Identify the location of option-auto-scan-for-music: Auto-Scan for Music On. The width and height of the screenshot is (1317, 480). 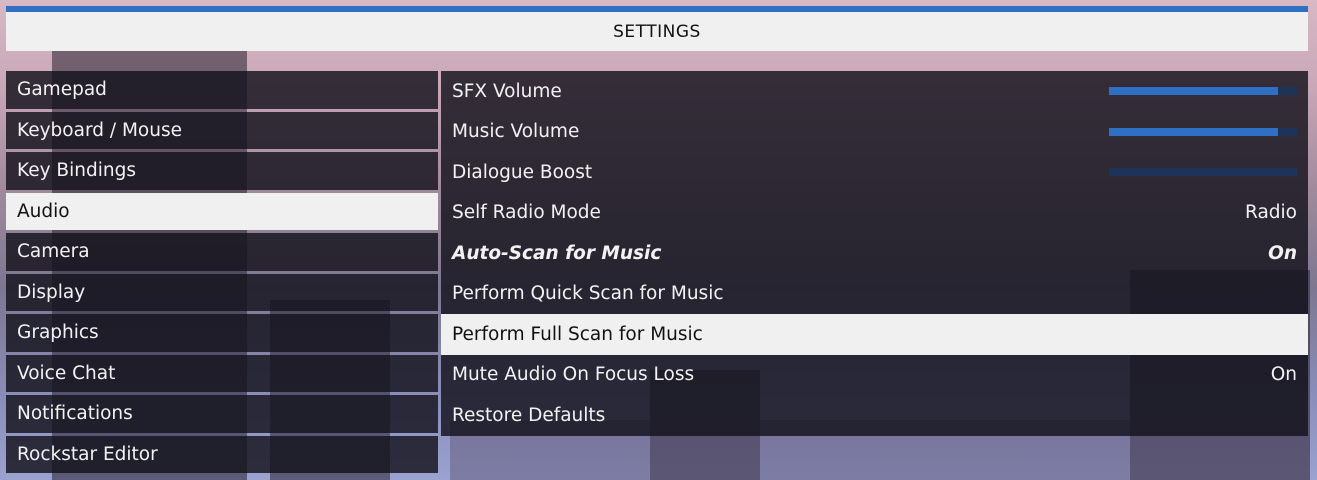
(874, 253).